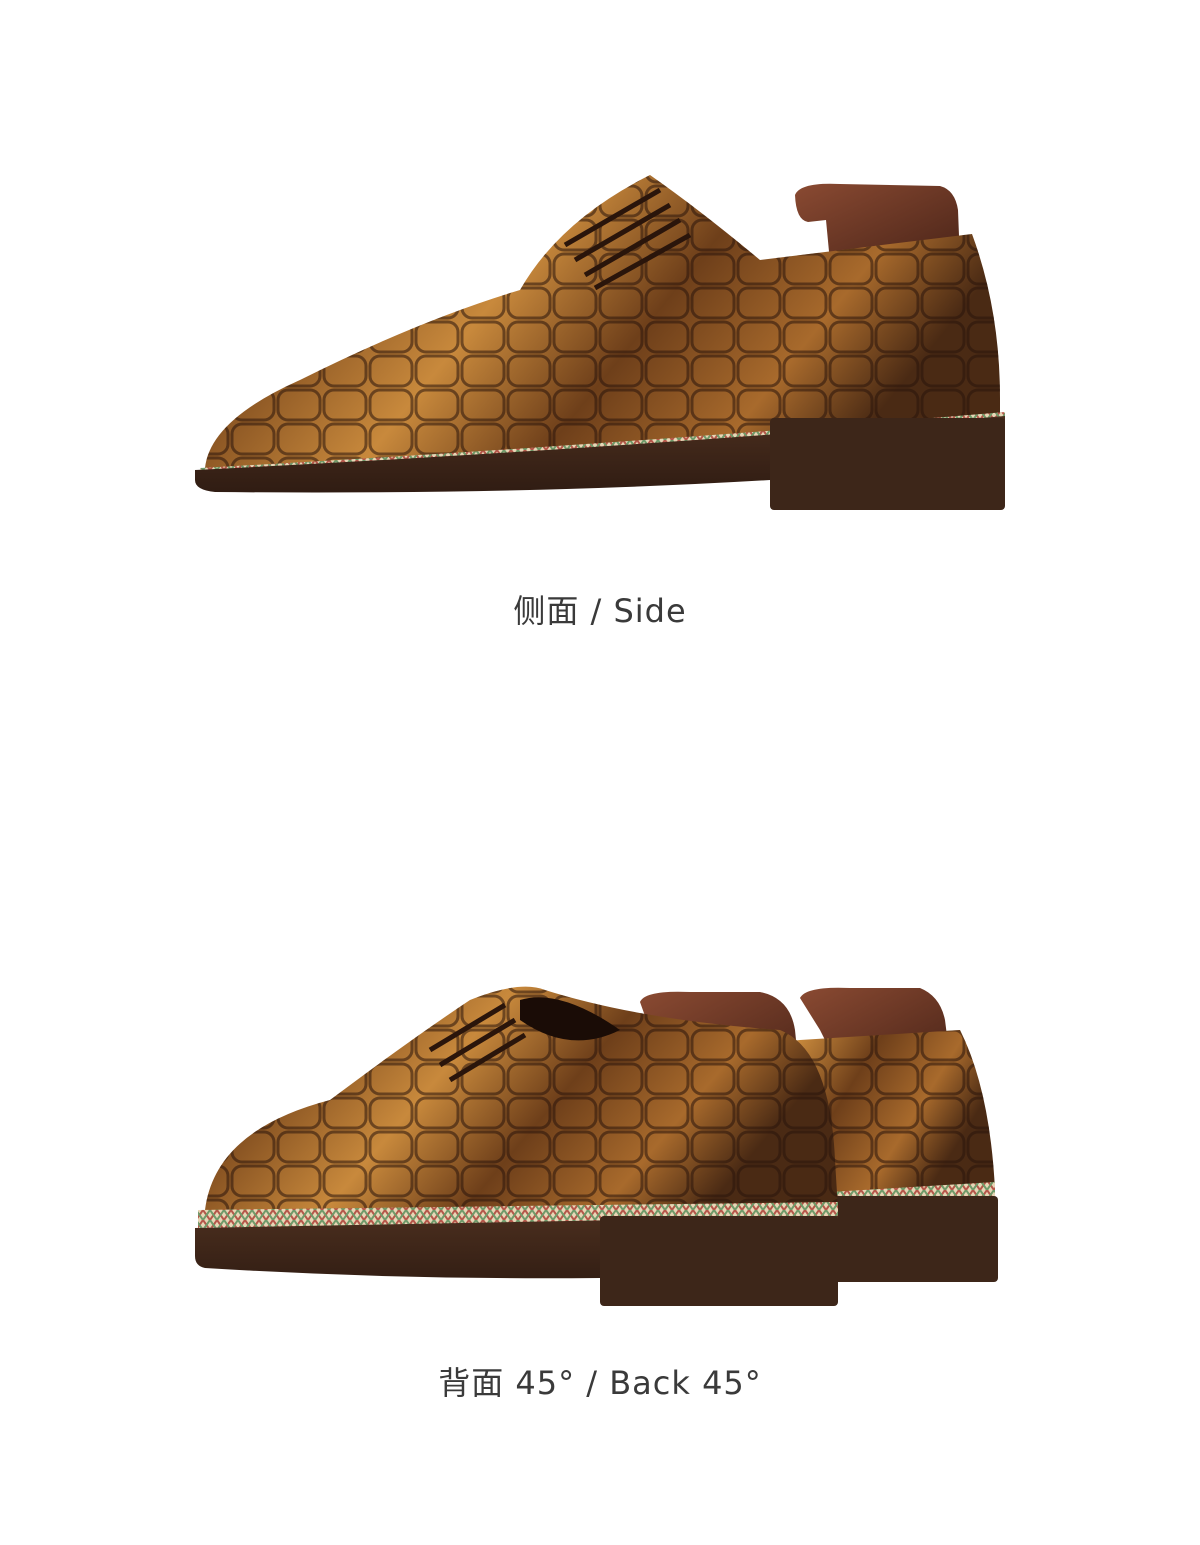 The image size is (1200, 1545). Describe the element at coordinates (596, 1146) in the screenshot. I see `shoe-back-45-illustration` at that location.